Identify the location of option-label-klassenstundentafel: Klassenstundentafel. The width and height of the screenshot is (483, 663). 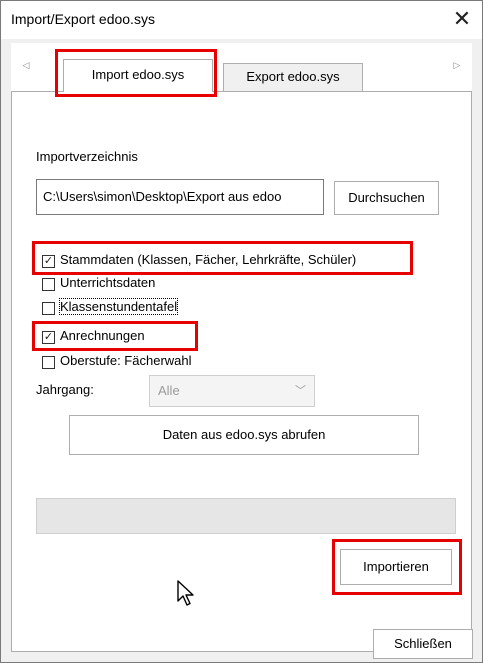
(118, 306).